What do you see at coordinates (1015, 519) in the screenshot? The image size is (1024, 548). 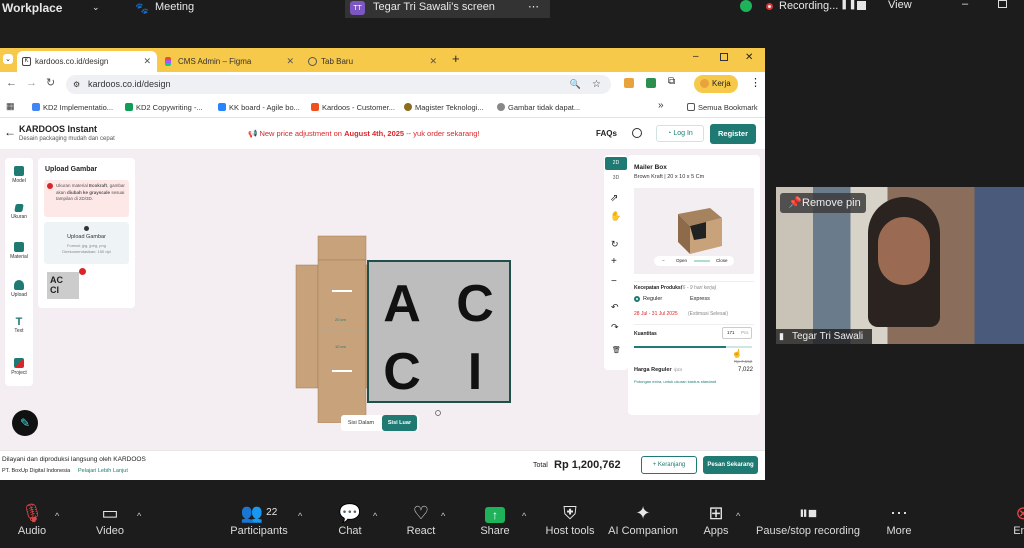 I see `end-button: ⊗End` at bounding box center [1015, 519].